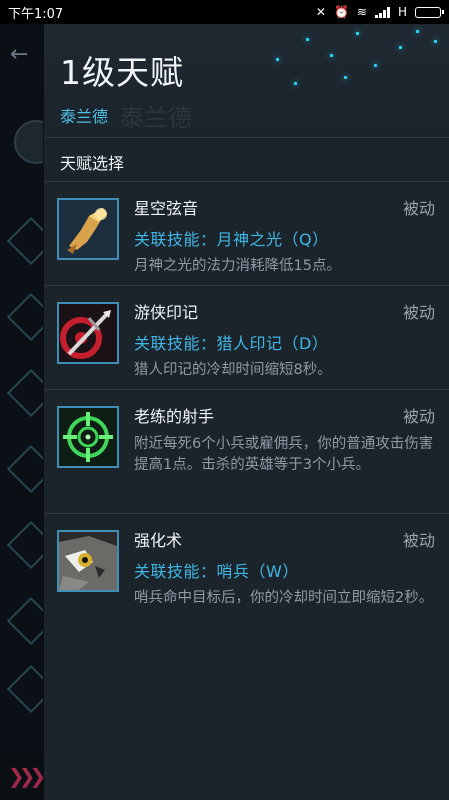 Image resolution: width=449 pixels, height=800 pixels. What do you see at coordinates (27, 776) in the screenshot?
I see `expand-arrows-icon: ❯❯❯` at bounding box center [27, 776].